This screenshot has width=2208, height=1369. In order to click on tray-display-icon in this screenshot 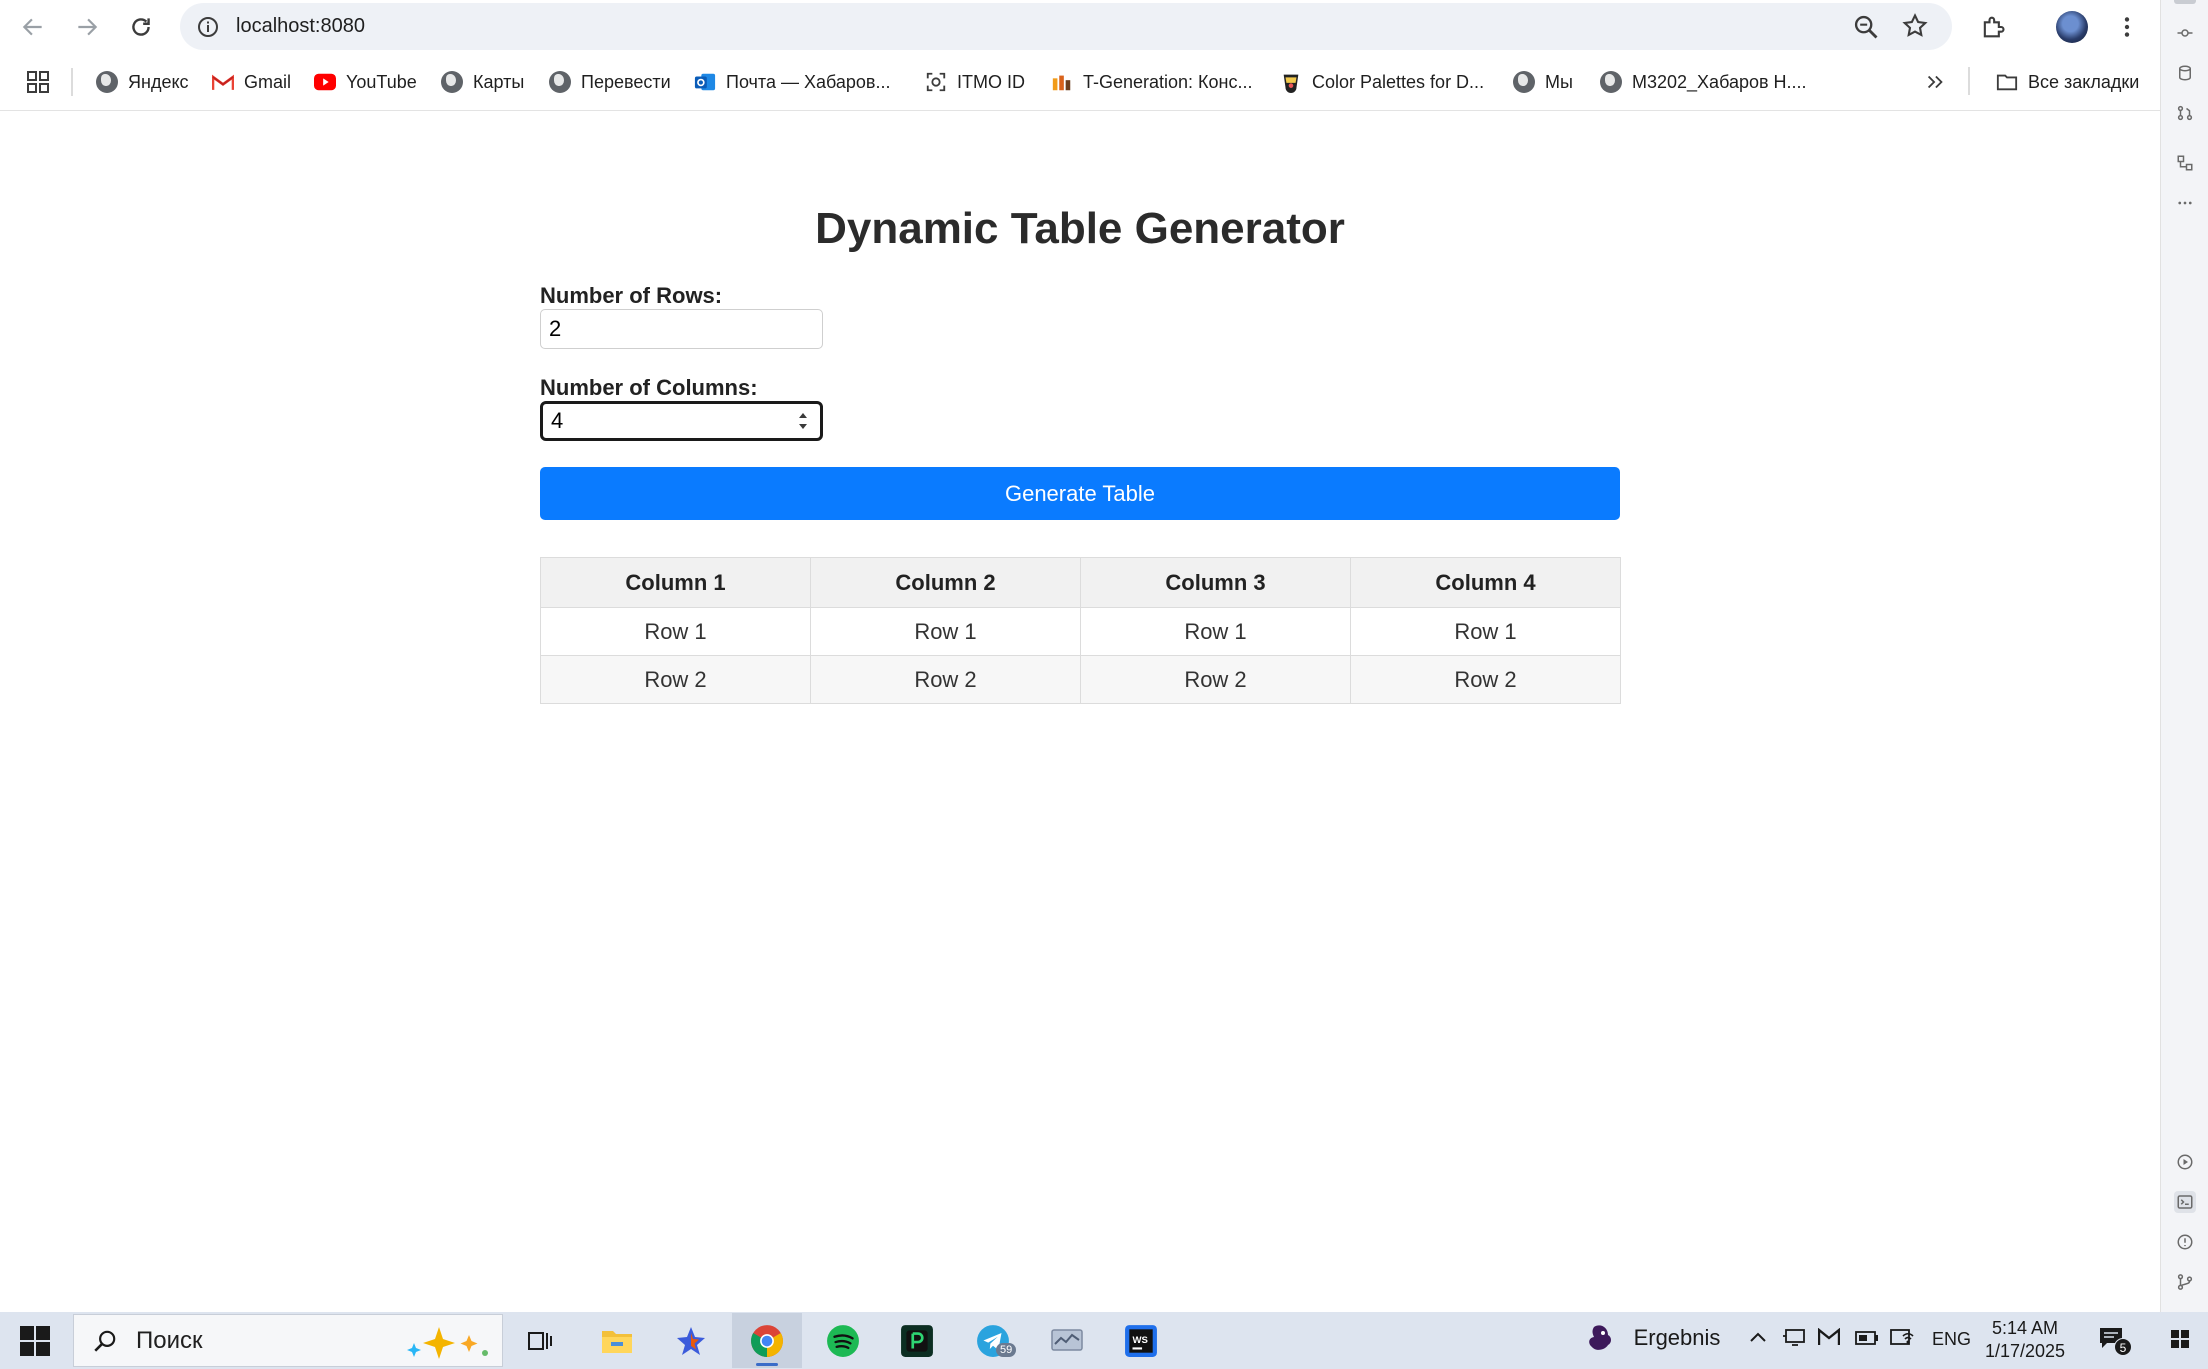, I will do `click(1794, 1341)`.